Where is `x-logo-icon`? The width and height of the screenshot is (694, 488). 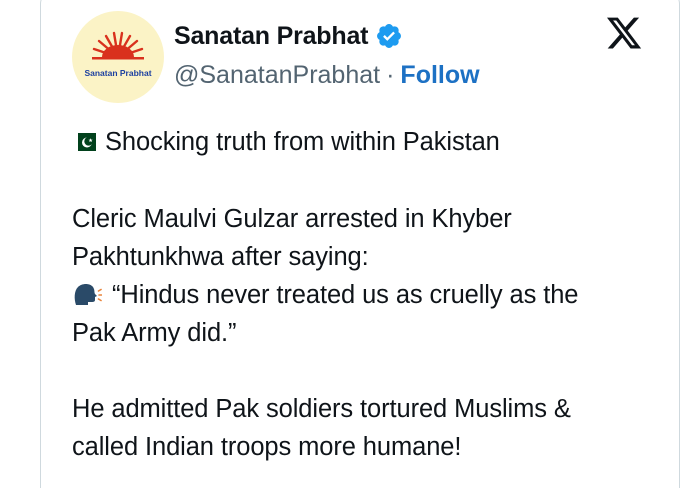
x-logo-icon is located at coordinates (624, 33).